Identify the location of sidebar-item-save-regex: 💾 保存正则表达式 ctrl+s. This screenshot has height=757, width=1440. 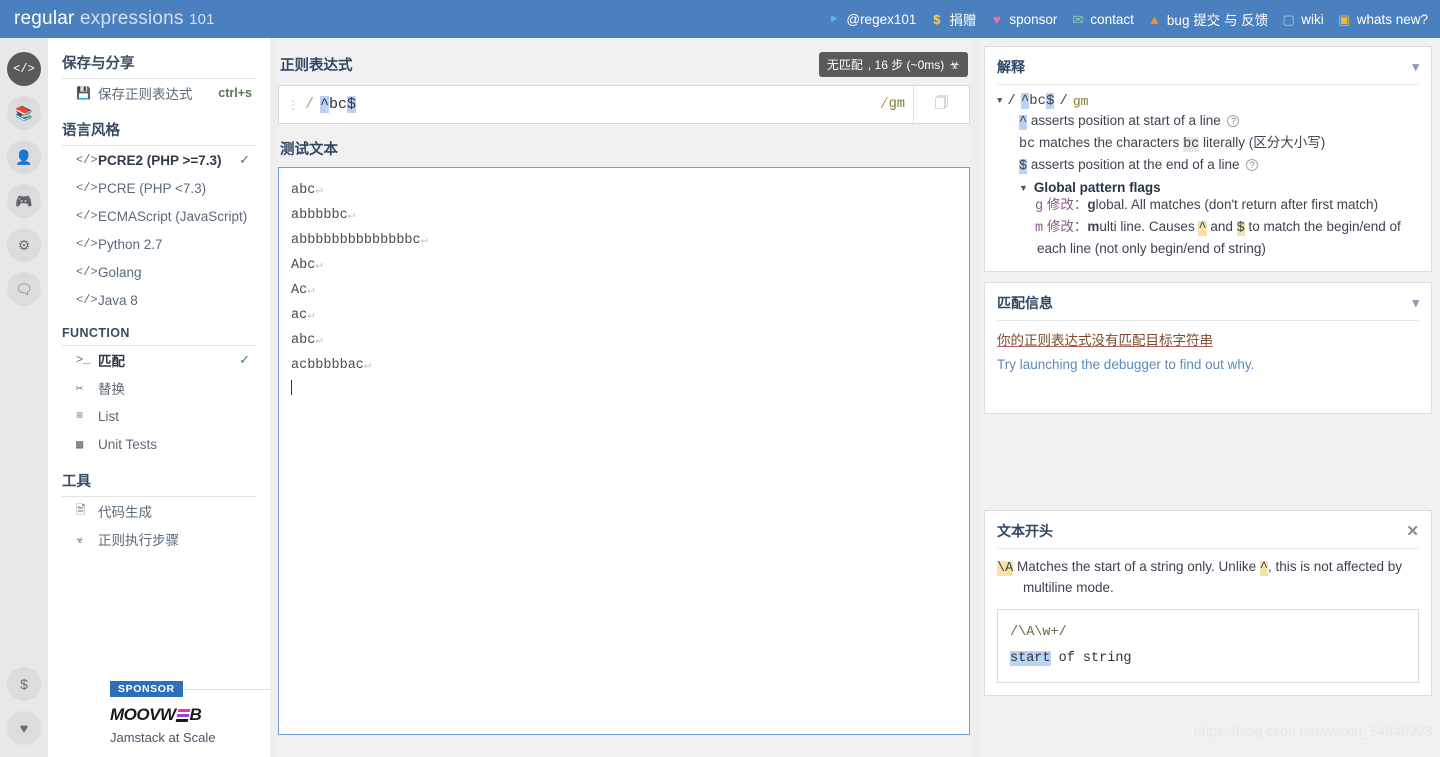
(159, 93).